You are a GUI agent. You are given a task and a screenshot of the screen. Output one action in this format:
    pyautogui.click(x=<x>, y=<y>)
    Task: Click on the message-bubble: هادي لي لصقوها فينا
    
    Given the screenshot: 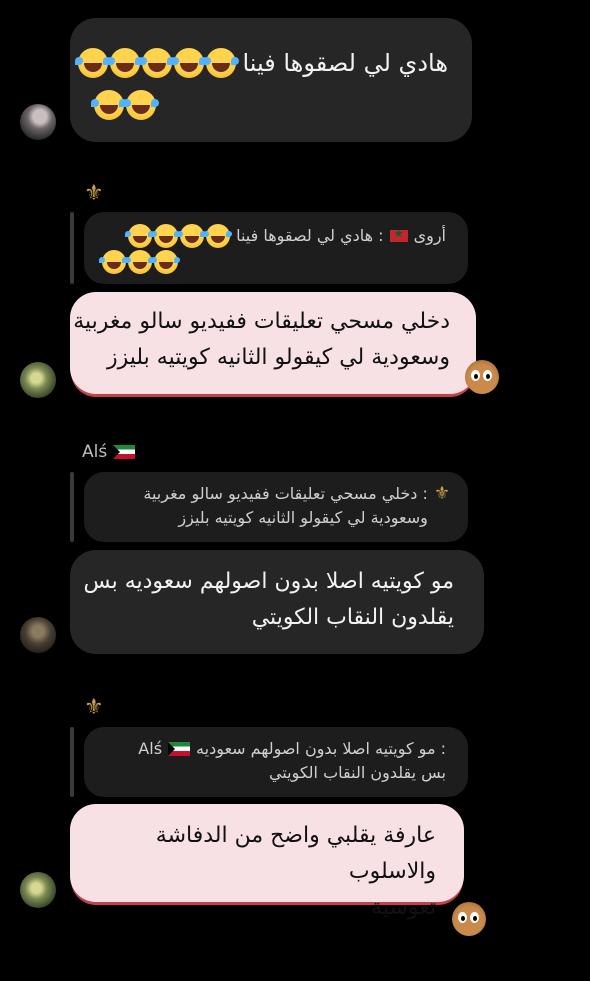 What is the action you would take?
    pyautogui.click(x=271, y=80)
    